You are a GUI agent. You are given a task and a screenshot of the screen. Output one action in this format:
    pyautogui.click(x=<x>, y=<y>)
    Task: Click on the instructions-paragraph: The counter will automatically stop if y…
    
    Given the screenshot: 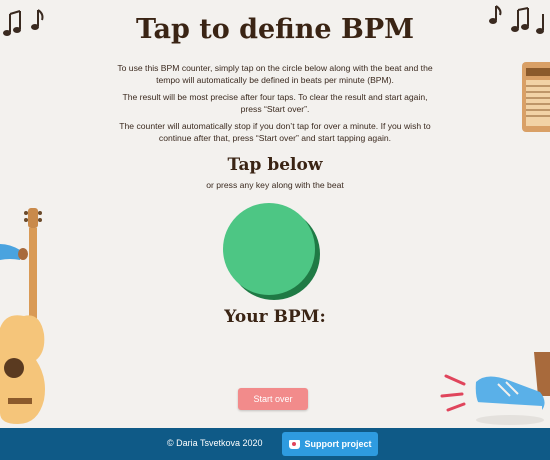 What is the action you would take?
    pyautogui.click(x=275, y=132)
    